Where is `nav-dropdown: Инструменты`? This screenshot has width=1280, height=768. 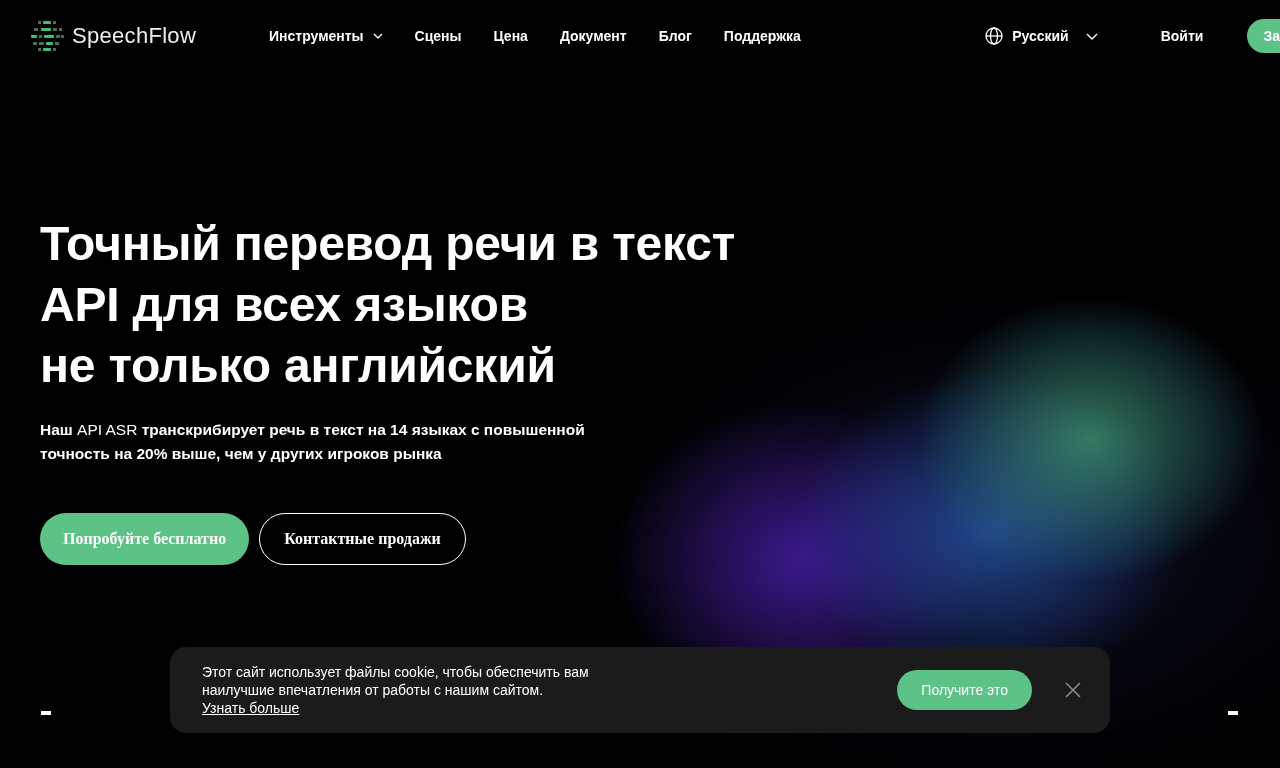 nav-dropdown: Инструменты is located at coordinates (326, 36).